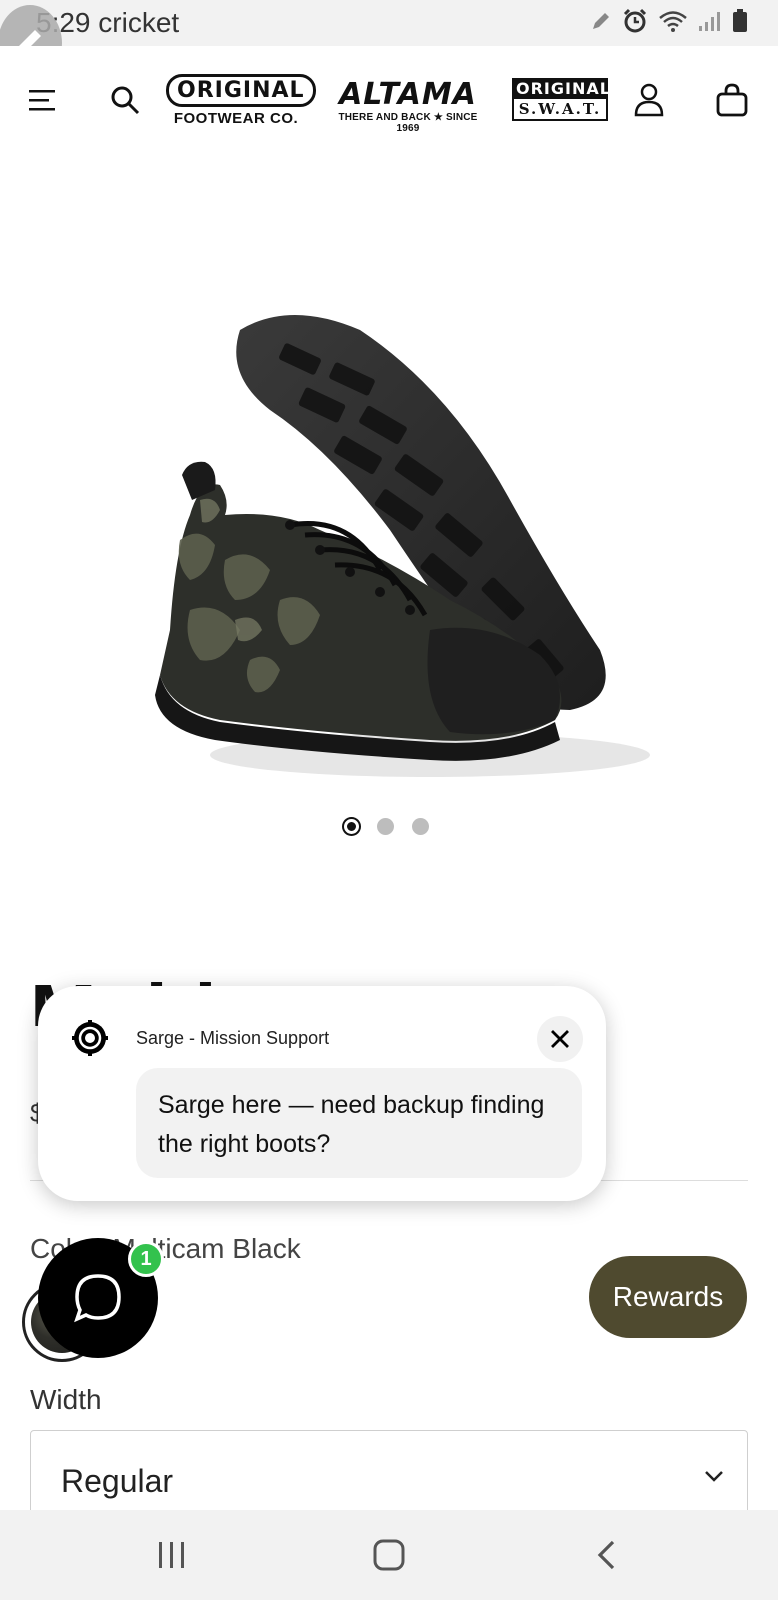 The height and width of the screenshot is (1600, 778). I want to click on close-icon, so click(560, 1039).